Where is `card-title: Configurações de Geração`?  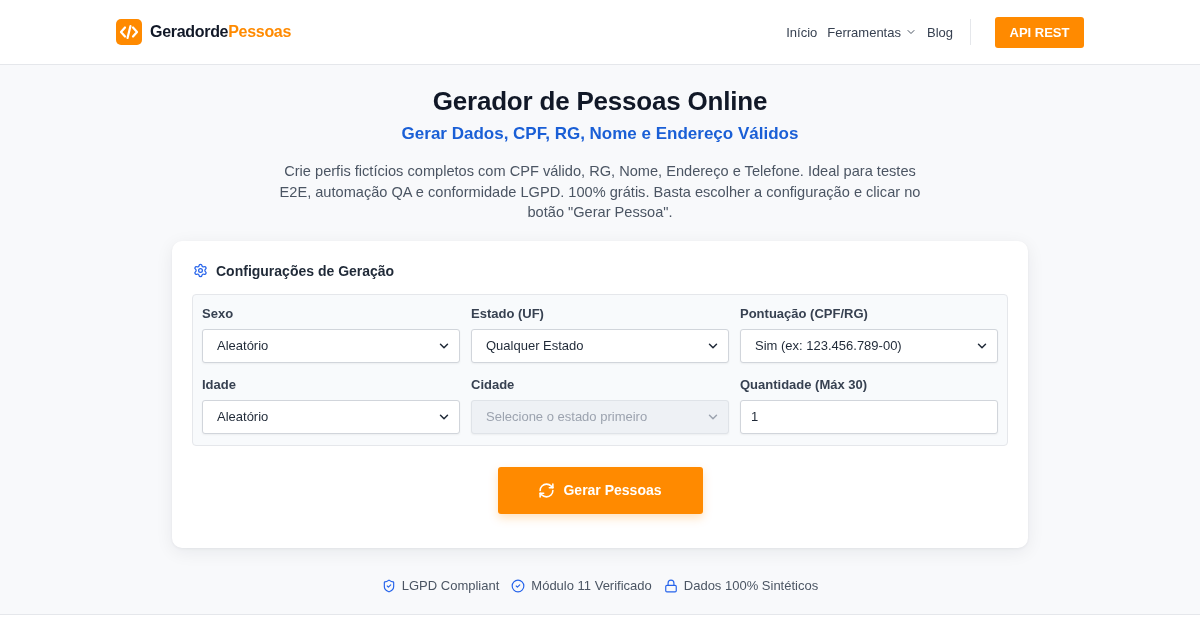 card-title: Configurações de Geração is located at coordinates (305, 270).